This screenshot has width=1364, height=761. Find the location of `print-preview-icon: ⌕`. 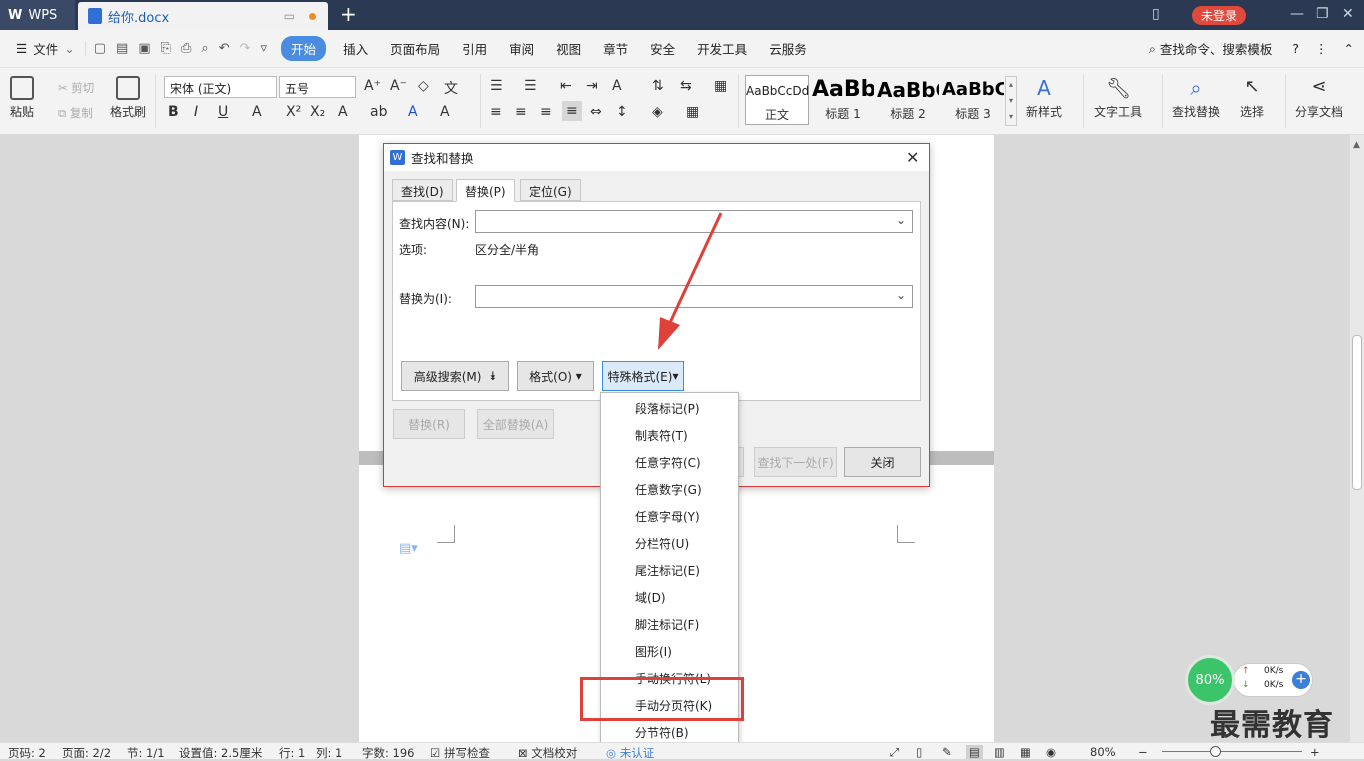

print-preview-icon: ⌕ is located at coordinates (204, 48).